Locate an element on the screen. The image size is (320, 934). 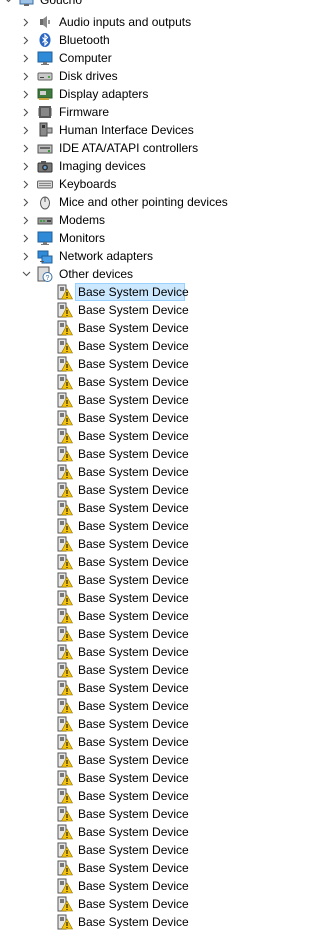
category-audio-inputs-and-outputs: Audio inputs and outputs is located at coordinates (132, 22).